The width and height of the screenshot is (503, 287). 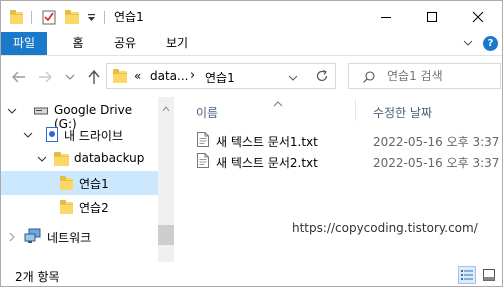 I want to click on nav-item-label: databackup, so click(x=109, y=158).